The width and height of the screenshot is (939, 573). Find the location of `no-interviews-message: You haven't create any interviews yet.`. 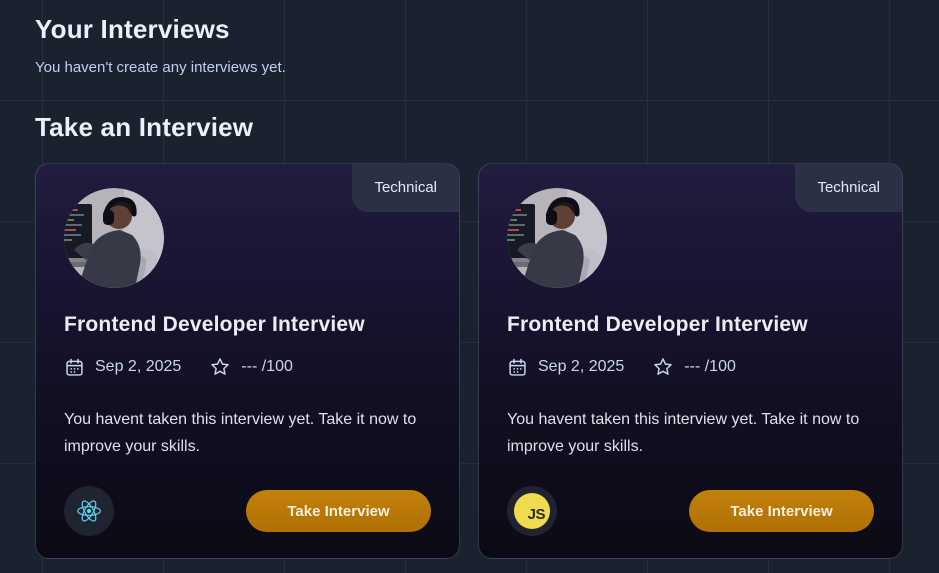

no-interviews-message: You haven't create any interviews yet. is located at coordinates (160, 67).